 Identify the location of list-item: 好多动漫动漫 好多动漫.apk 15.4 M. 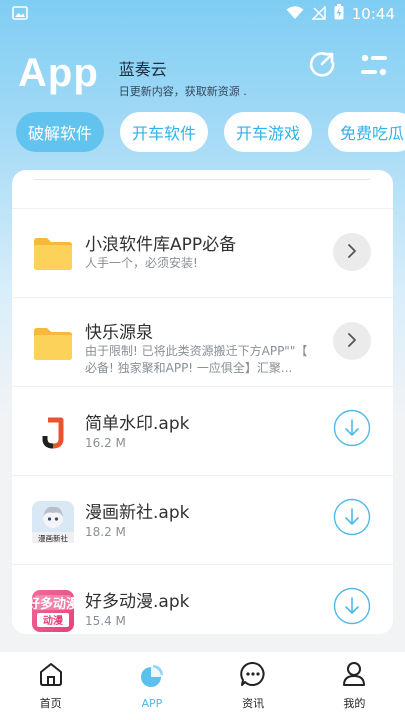
(202, 599).